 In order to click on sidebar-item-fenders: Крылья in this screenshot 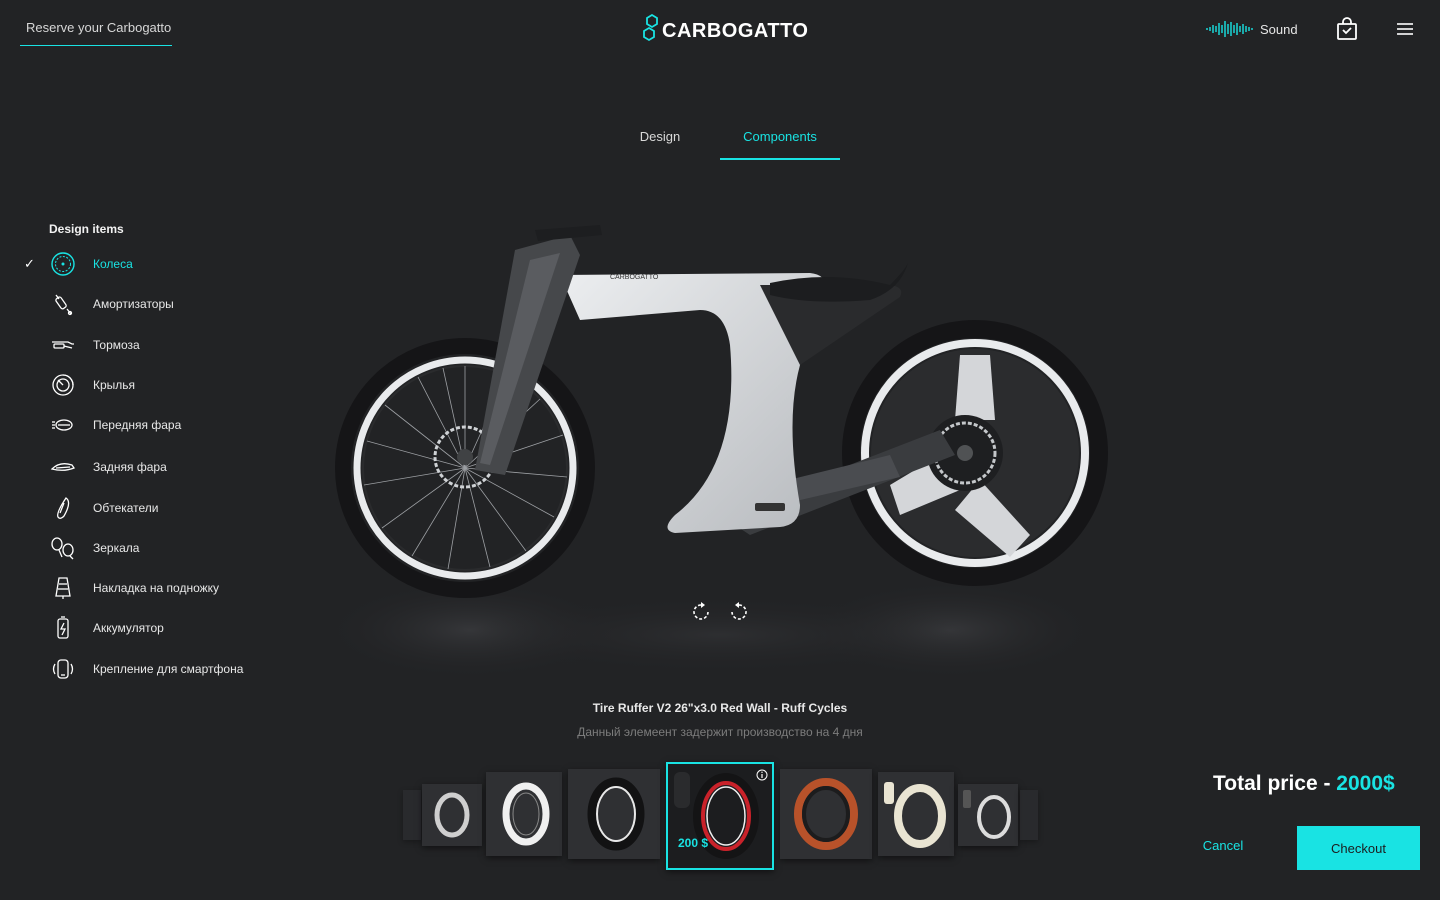, I will do `click(79, 385)`.